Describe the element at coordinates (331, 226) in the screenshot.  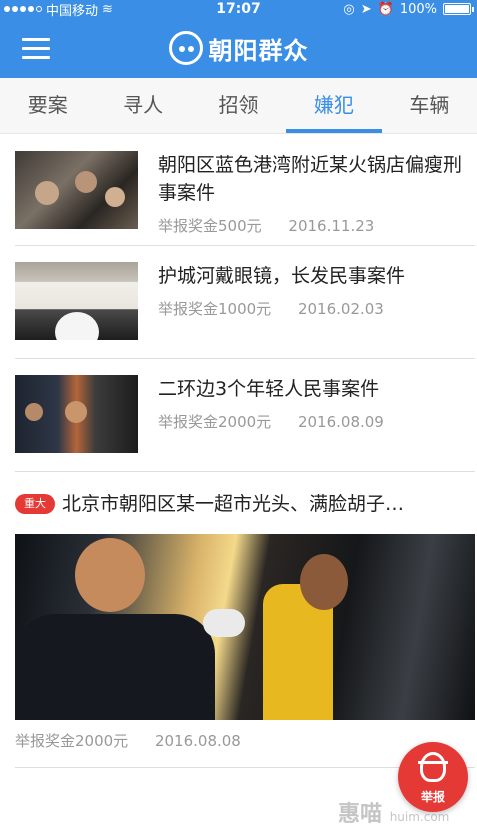
I see `case-date: 2016.11.23` at that location.